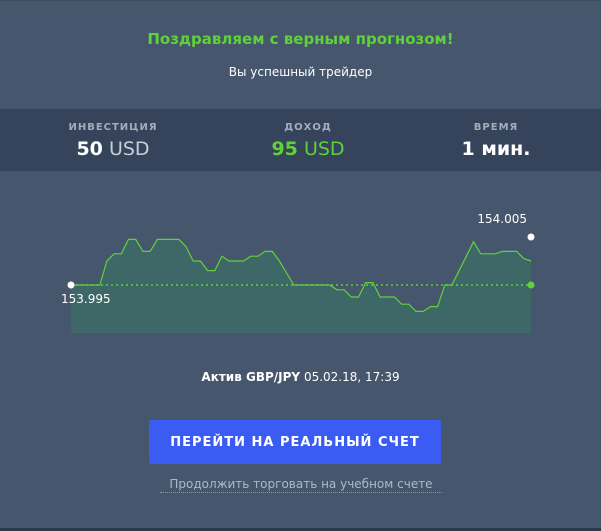  I want to click on chart-start-dot, so click(71, 285).